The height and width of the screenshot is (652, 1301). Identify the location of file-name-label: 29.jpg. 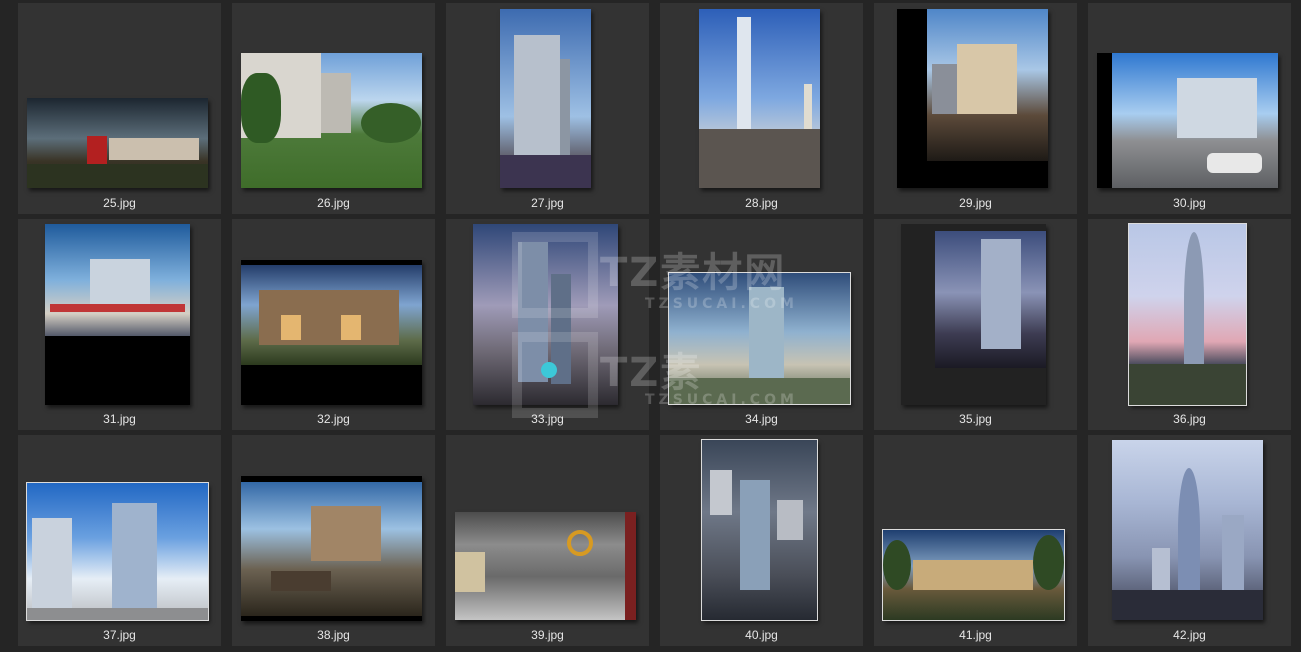
(975, 203).